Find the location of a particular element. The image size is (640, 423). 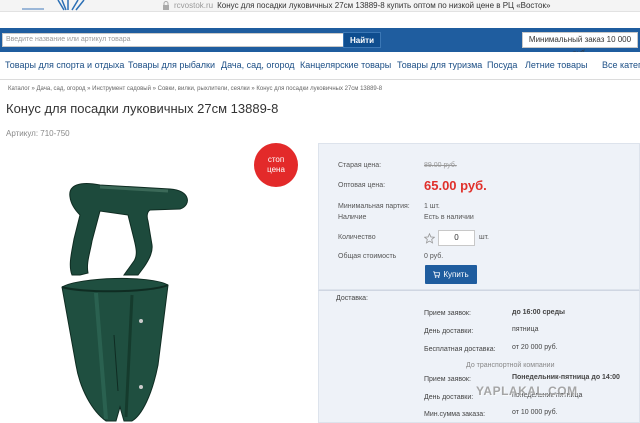

tc-order-intake-value: Понедельник-пятница до 14:00 is located at coordinates (566, 377).